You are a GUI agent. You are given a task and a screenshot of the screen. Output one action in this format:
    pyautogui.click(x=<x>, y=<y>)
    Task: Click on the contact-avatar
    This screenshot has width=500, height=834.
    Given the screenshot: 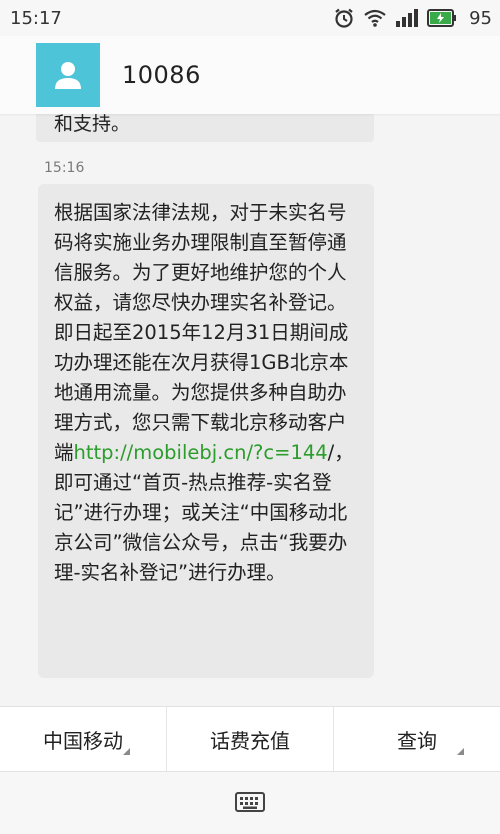 What is the action you would take?
    pyautogui.click(x=68, y=75)
    